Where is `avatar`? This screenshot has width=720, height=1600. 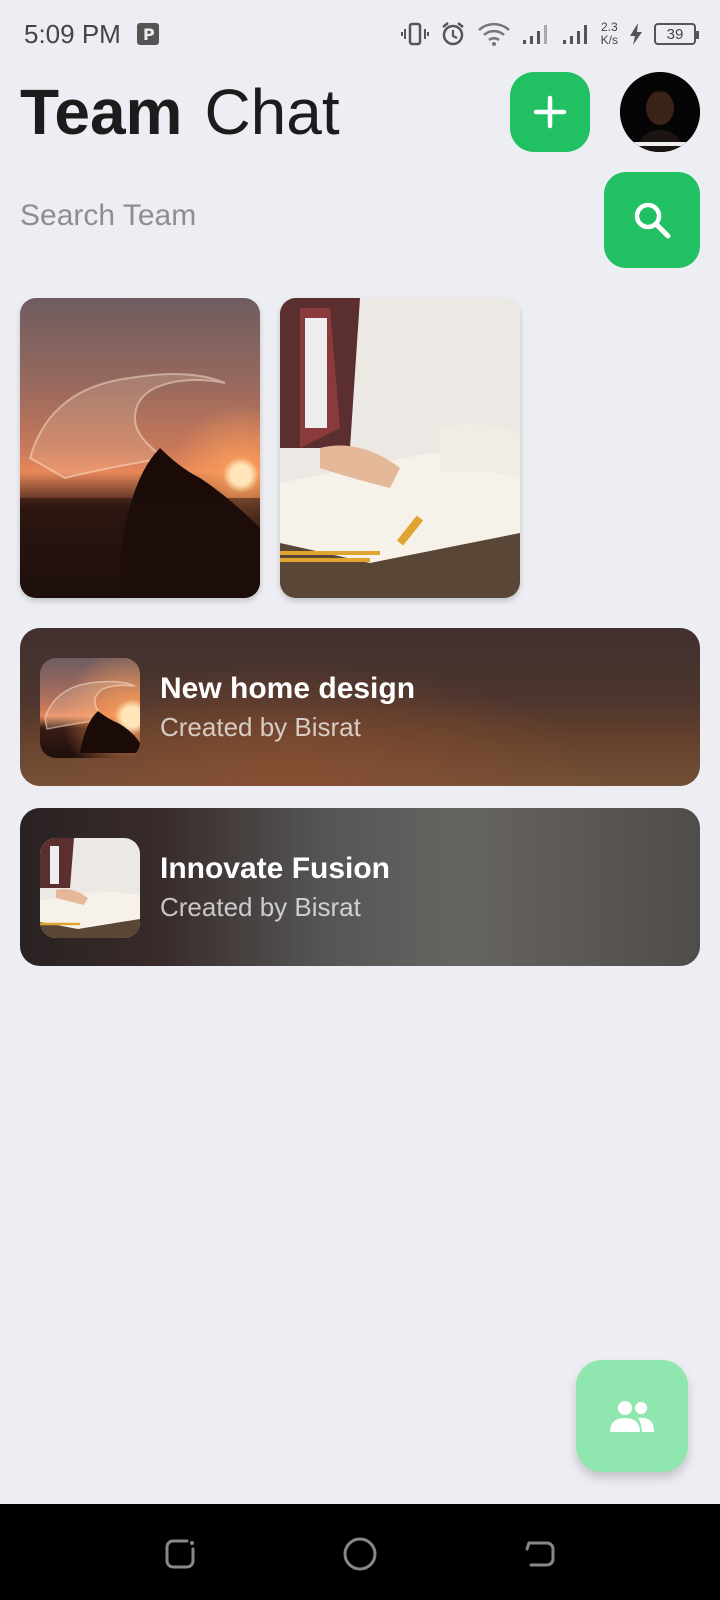 avatar is located at coordinates (660, 112).